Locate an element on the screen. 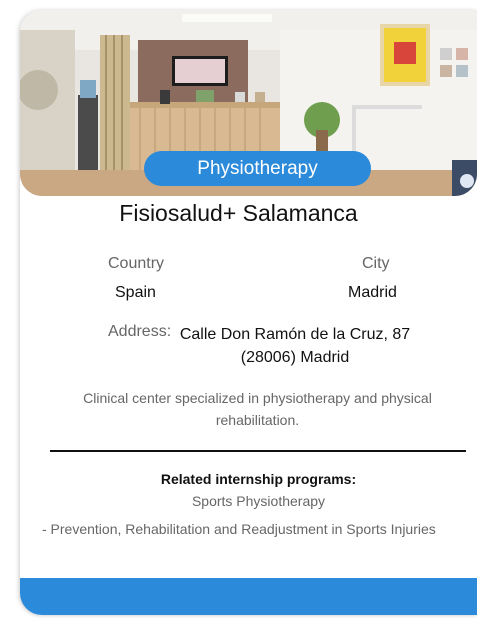 The width and height of the screenshot is (477, 623). category-badge: Physiotherapy is located at coordinates (257, 168).